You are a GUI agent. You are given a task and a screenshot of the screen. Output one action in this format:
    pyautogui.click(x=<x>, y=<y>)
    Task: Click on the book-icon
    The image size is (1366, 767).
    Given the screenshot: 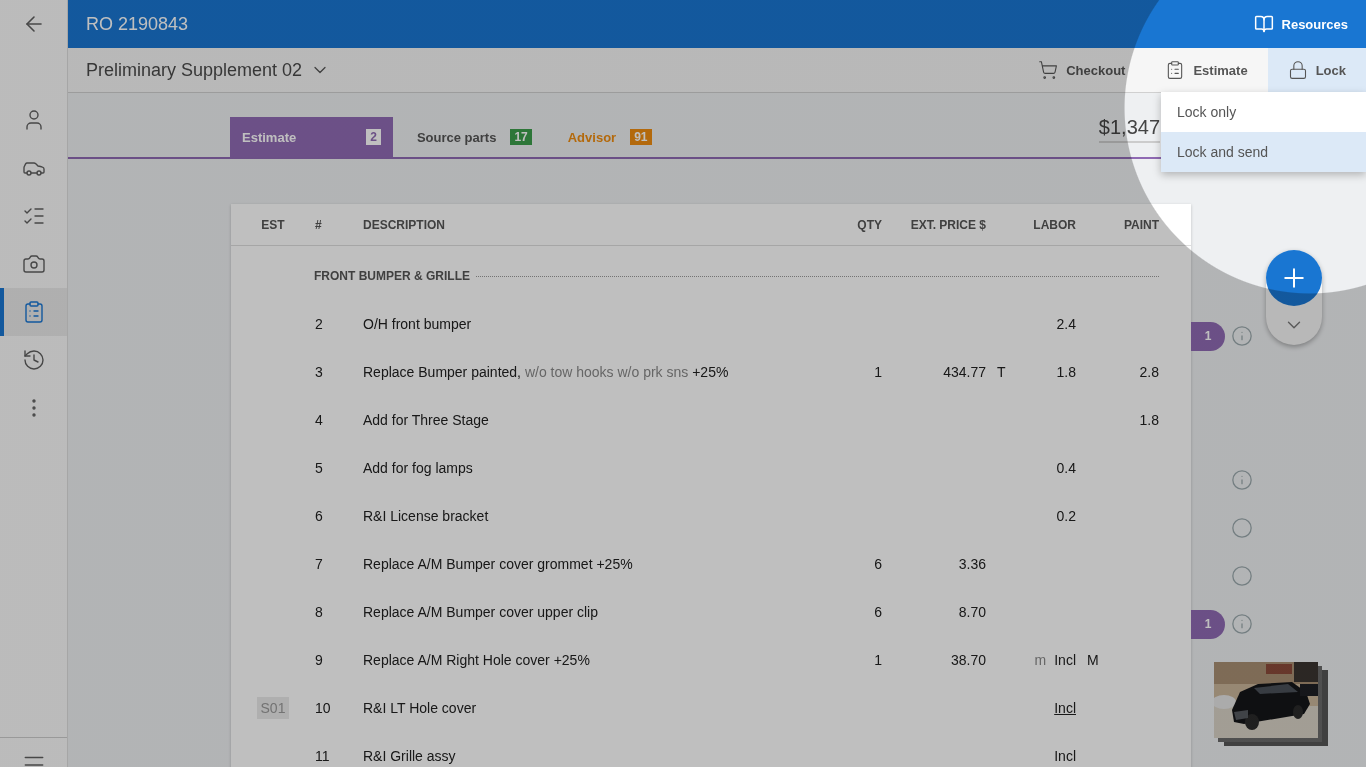 What is the action you would take?
    pyautogui.click(x=1263, y=24)
    